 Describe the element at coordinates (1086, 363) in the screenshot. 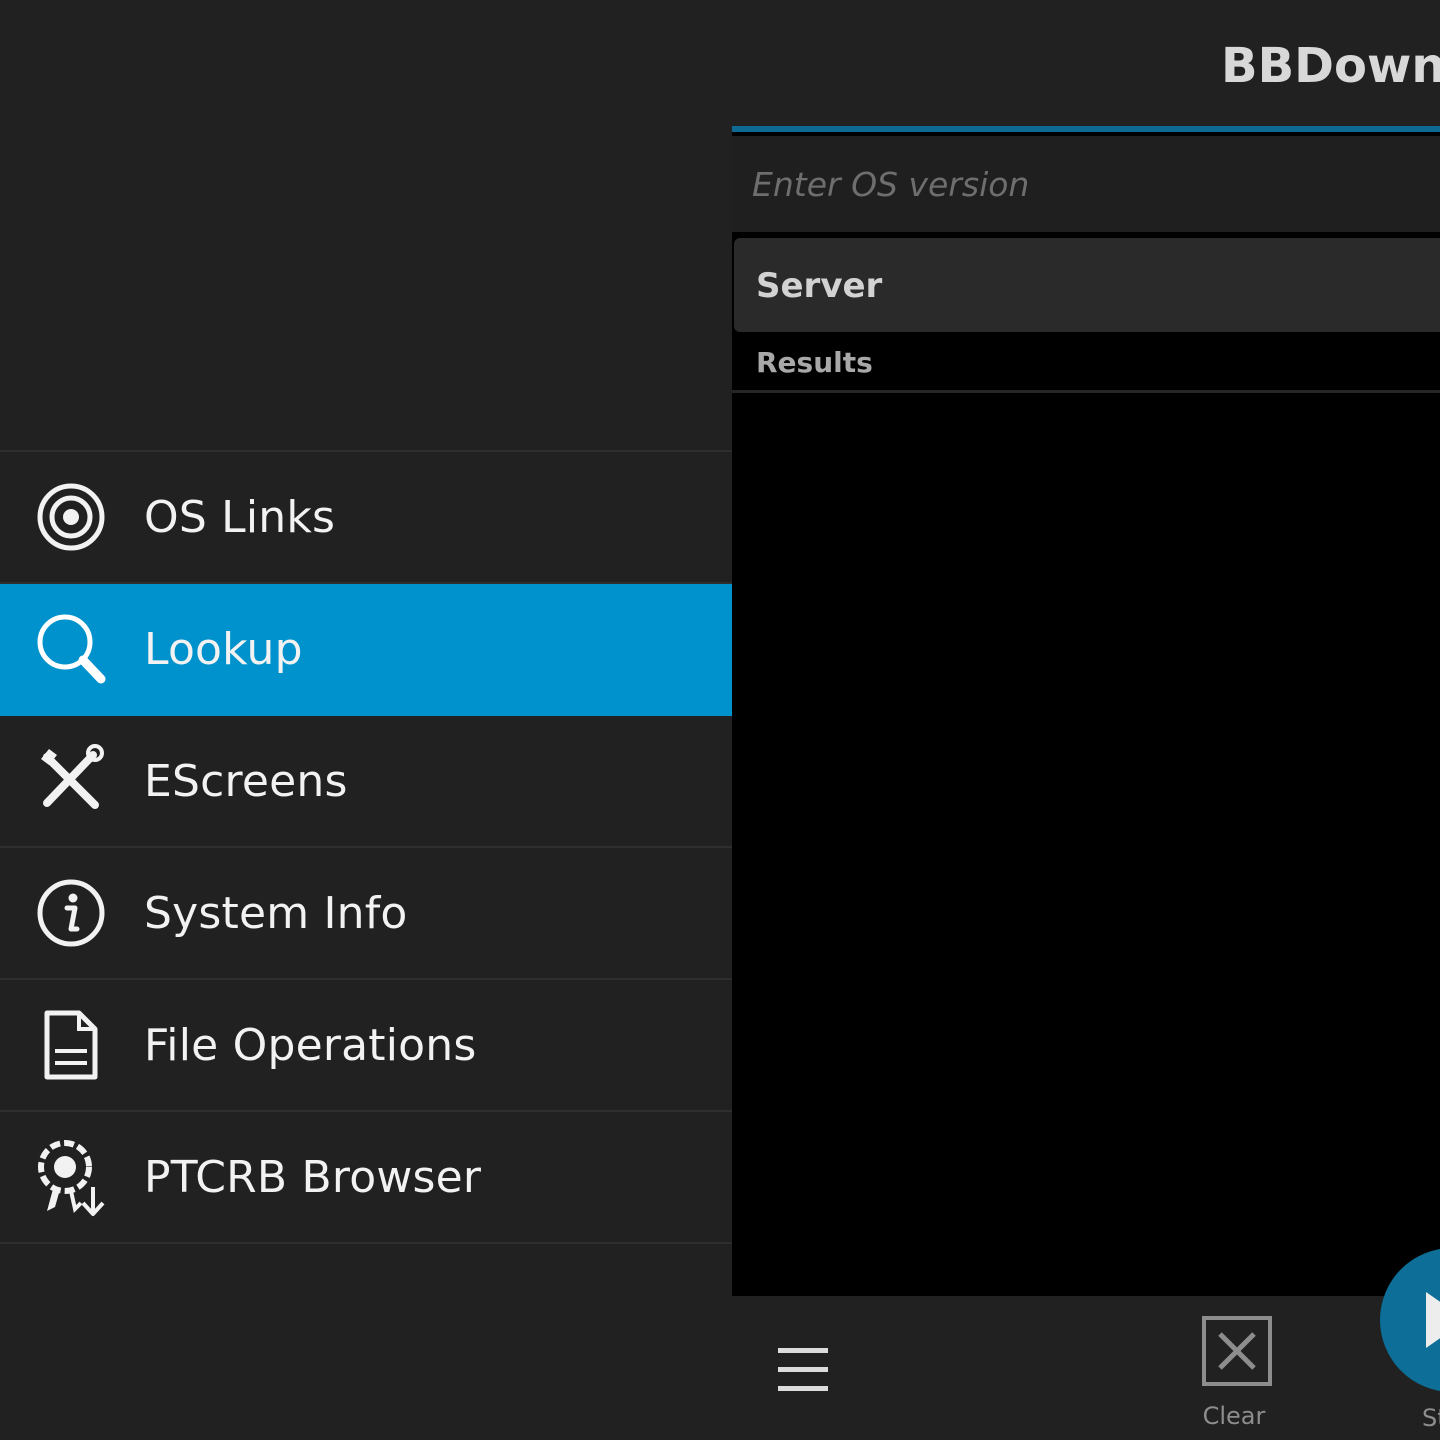

I see `results-header: Results` at that location.